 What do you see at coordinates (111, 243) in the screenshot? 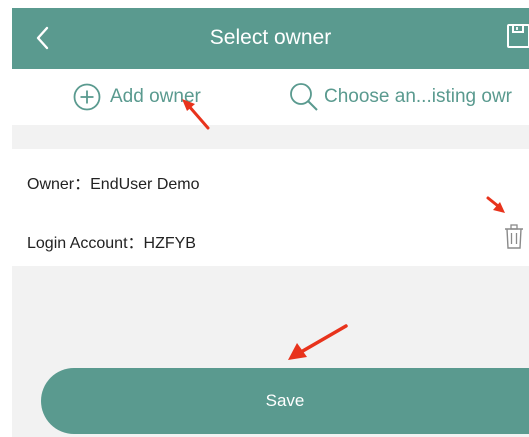
I see `login-account: Login Account：HZFYB` at bounding box center [111, 243].